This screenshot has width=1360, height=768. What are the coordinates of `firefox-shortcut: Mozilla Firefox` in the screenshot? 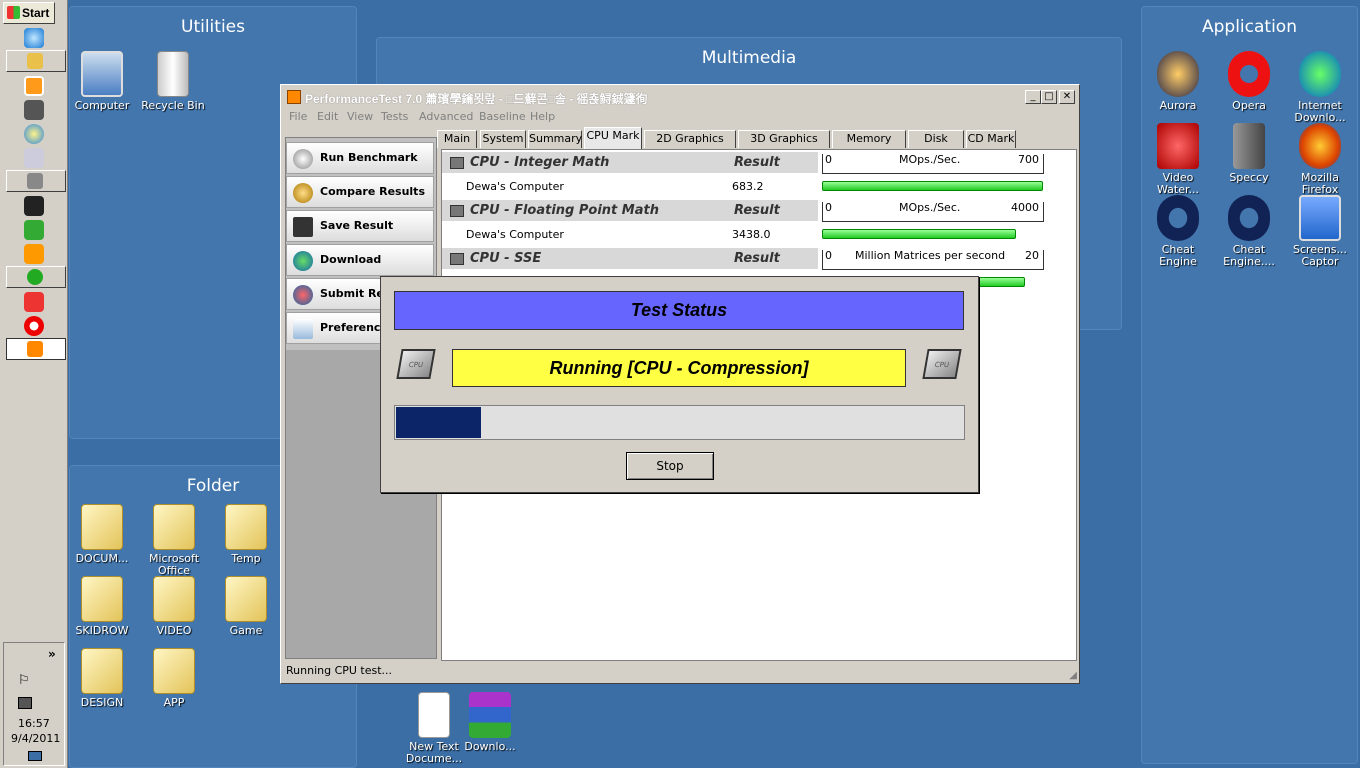 It's located at (1320, 159).